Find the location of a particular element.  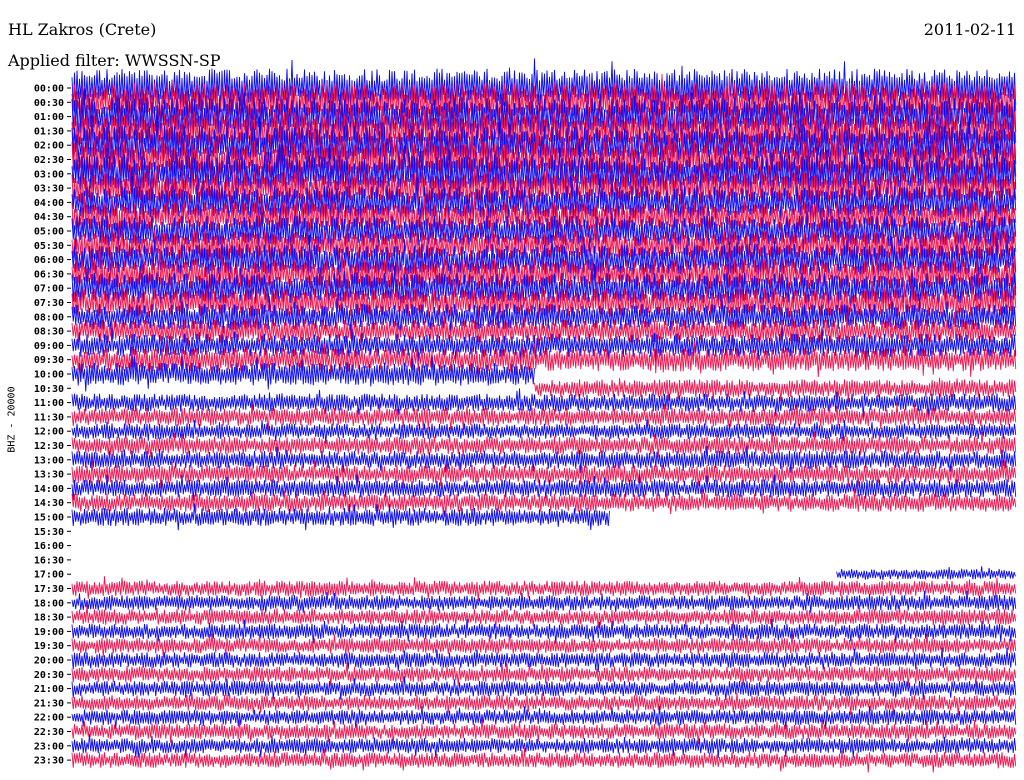

row-time-label: 11:00 is located at coordinates (49, 403).